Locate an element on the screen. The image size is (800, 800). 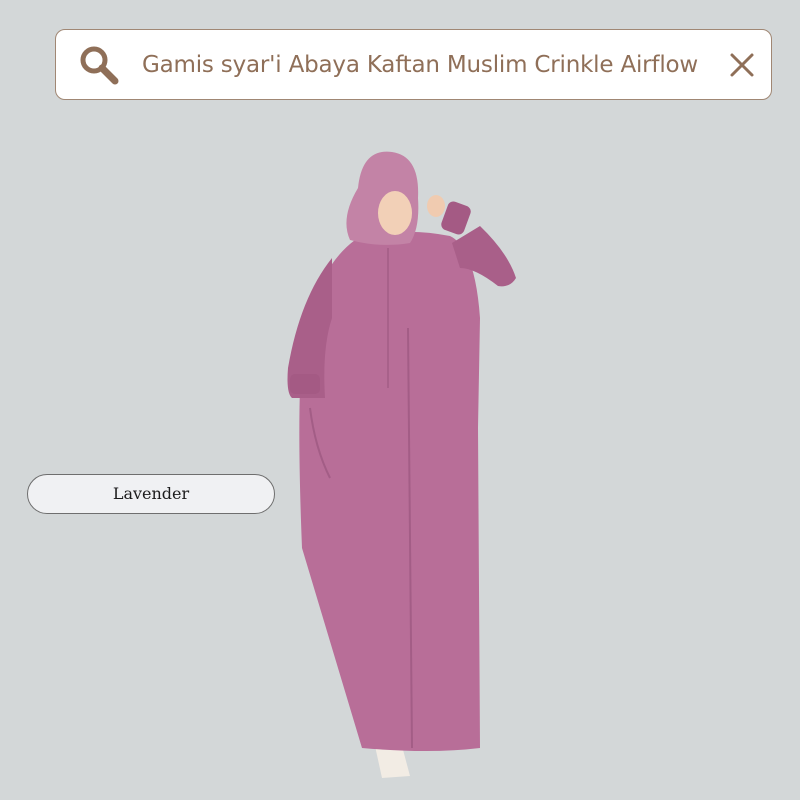
close-icon is located at coordinates (742, 65).